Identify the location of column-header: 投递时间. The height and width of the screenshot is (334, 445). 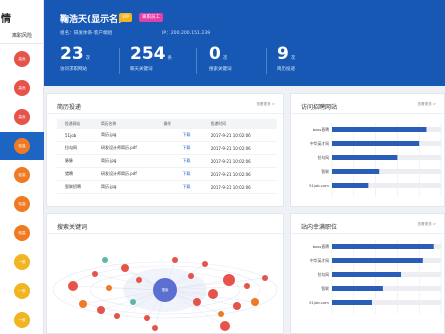
(218, 123).